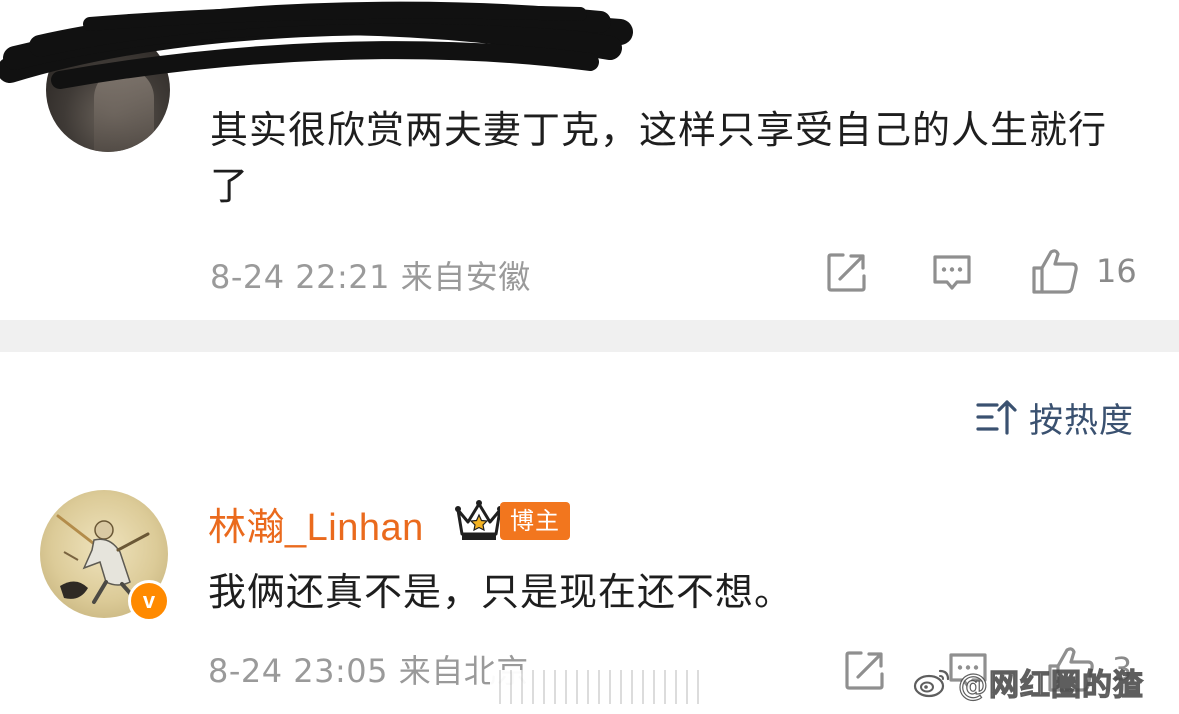  What do you see at coordinates (501, 592) in the screenshot?
I see `comment-text: 我俩还真不是，只是现在还不想。` at bounding box center [501, 592].